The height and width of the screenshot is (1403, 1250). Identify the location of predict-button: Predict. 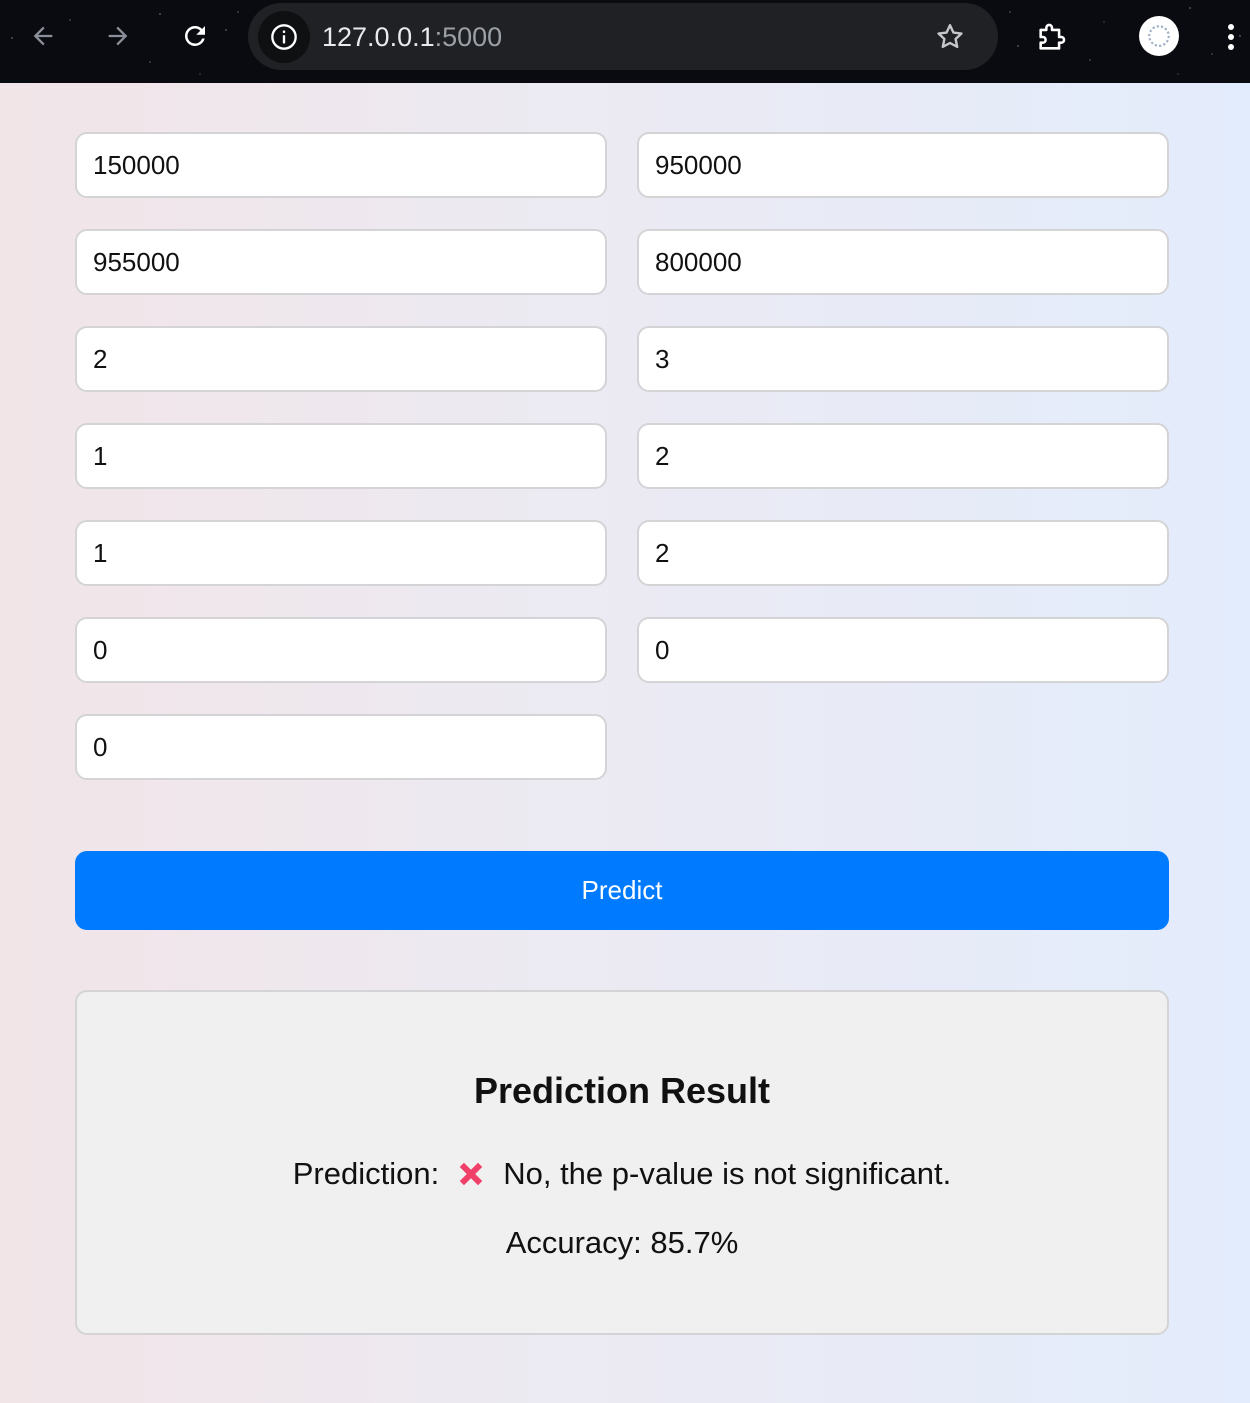
(622, 890).